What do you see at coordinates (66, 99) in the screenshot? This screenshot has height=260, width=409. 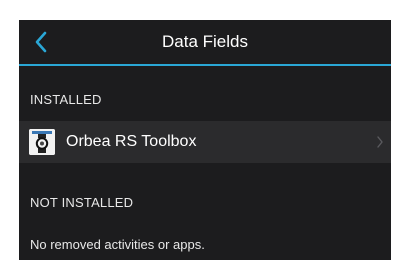 I see `installed-section-header: INSTALLED` at bounding box center [66, 99].